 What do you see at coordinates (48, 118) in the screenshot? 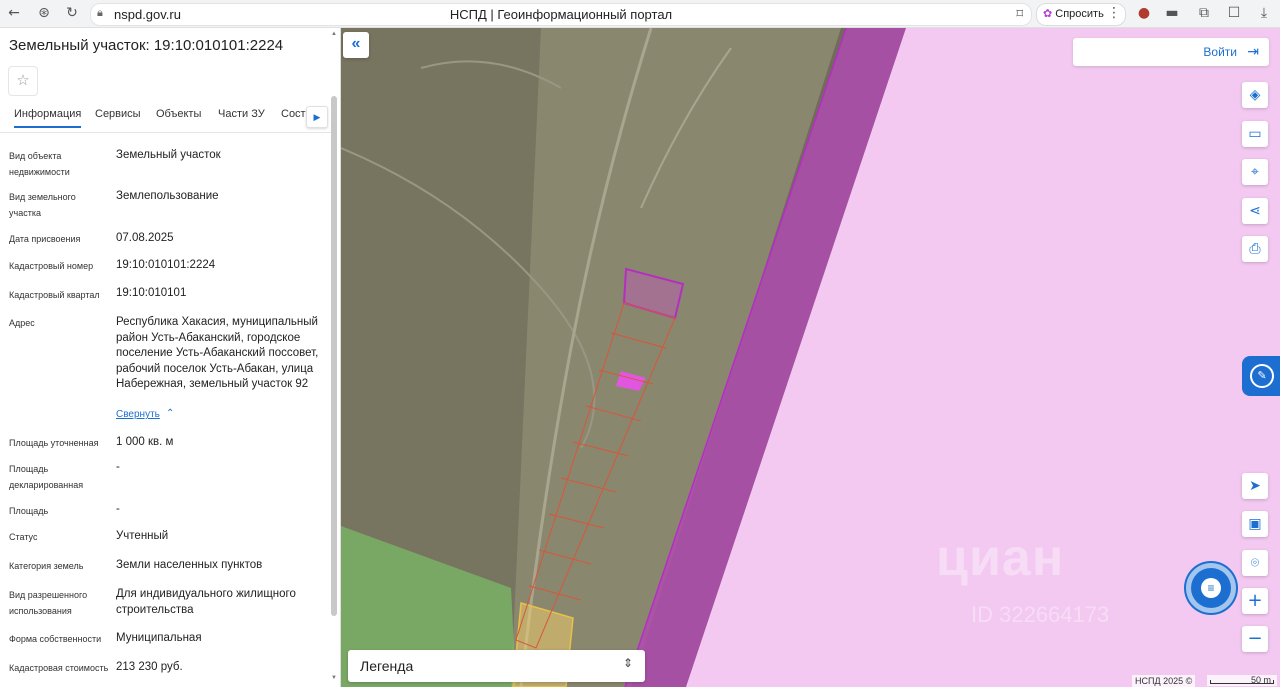
I see `tab-information: Информация` at bounding box center [48, 118].